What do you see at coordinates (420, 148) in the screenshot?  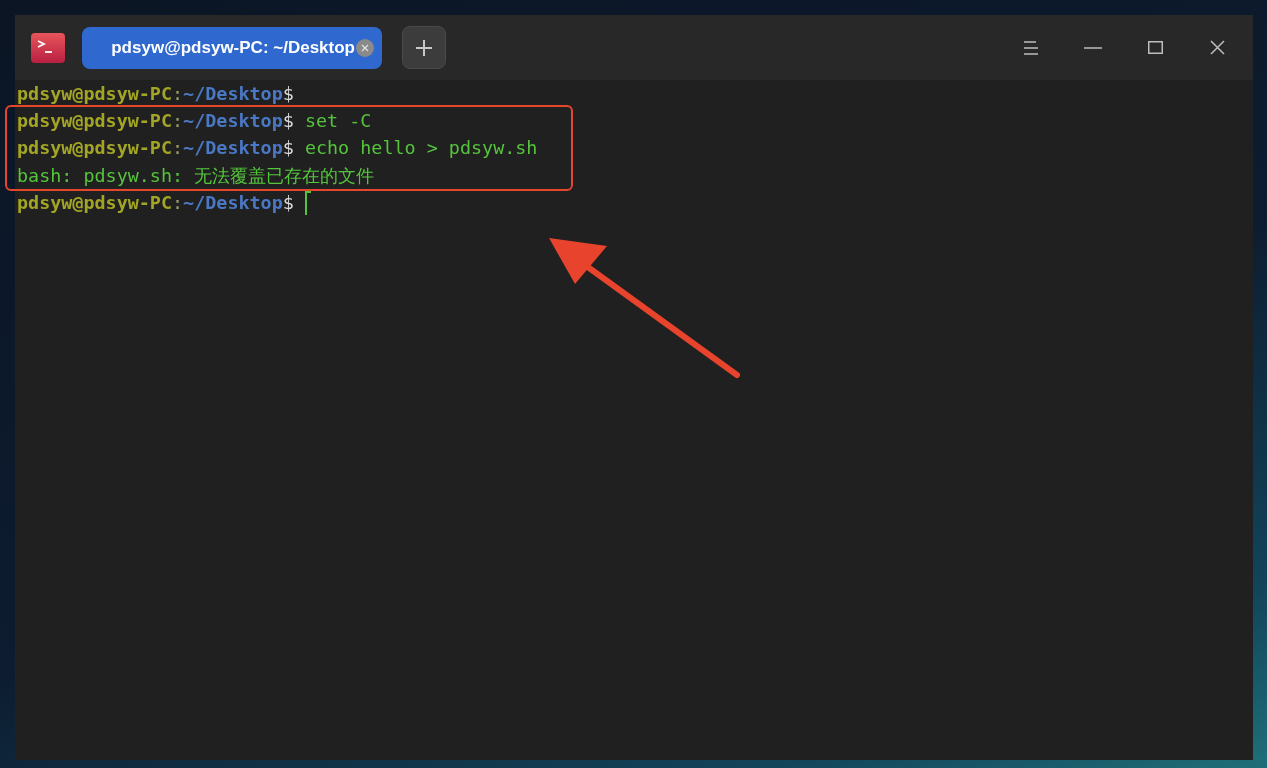 I see `command-text: echo hello > pdsyw.sh` at bounding box center [420, 148].